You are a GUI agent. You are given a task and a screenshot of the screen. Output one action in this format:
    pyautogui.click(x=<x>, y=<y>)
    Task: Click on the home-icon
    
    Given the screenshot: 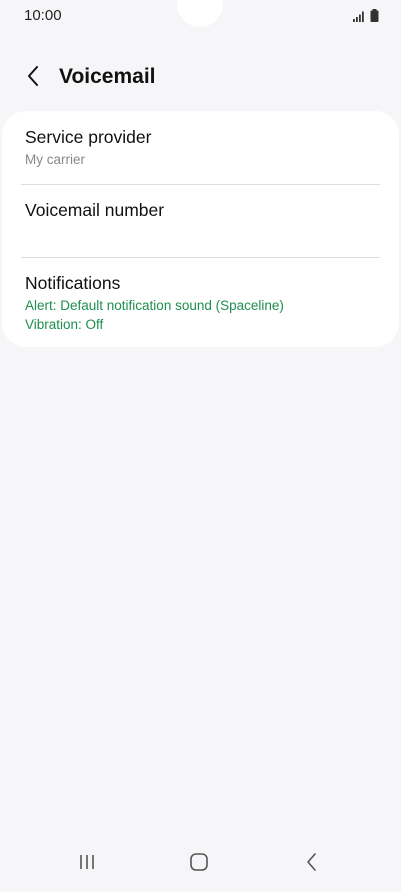 What is the action you would take?
    pyautogui.click(x=199, y=864)
    